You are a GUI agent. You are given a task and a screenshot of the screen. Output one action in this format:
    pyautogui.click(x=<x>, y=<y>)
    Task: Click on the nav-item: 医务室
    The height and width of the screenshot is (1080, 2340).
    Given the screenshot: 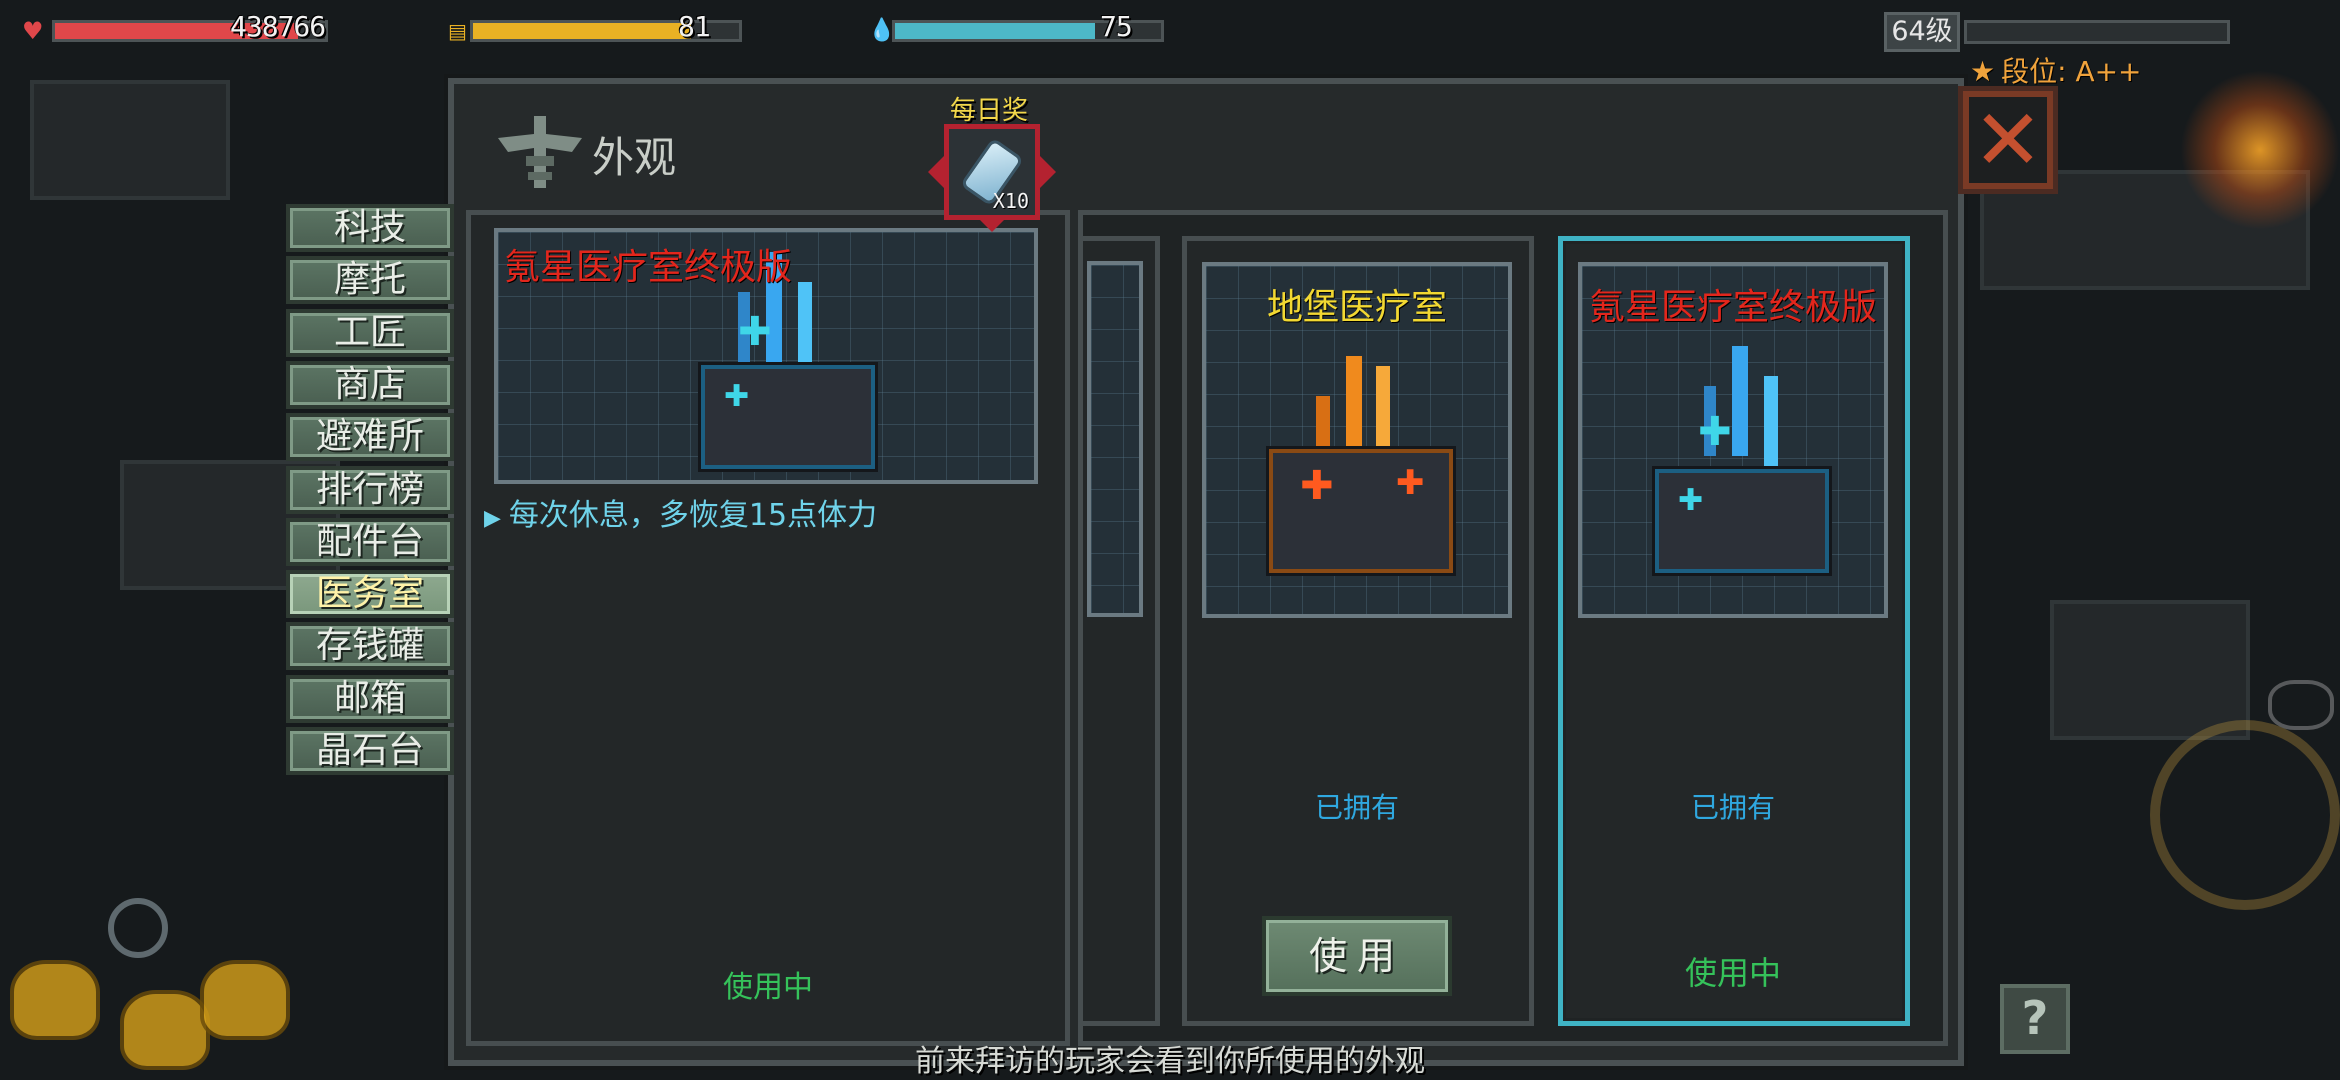 What is the action you would take?
    pyautogui.click(x=370, y=594)
    